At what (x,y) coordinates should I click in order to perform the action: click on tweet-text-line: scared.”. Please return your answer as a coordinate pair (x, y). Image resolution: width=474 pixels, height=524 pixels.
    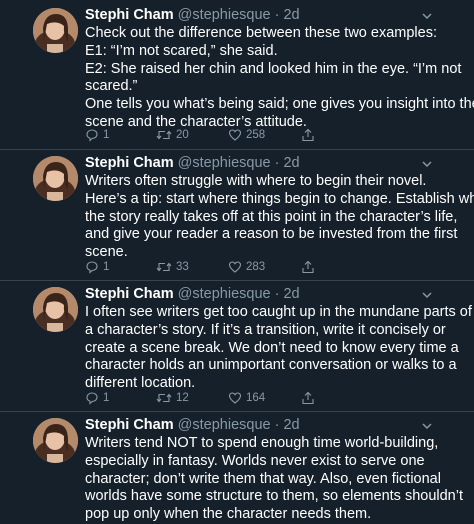
    Looking at the image, I should click on (111, 86).